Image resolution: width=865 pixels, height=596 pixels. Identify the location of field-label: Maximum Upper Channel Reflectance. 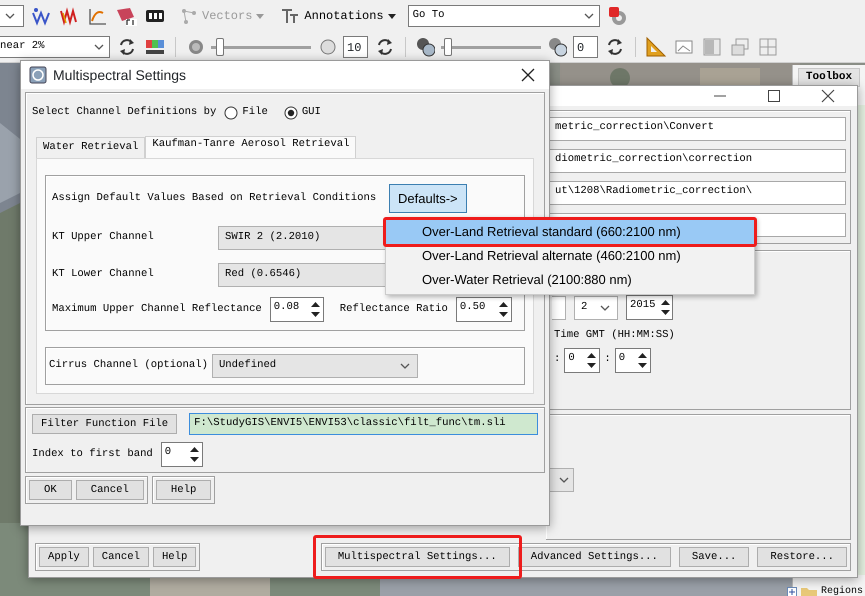
(157, 309).